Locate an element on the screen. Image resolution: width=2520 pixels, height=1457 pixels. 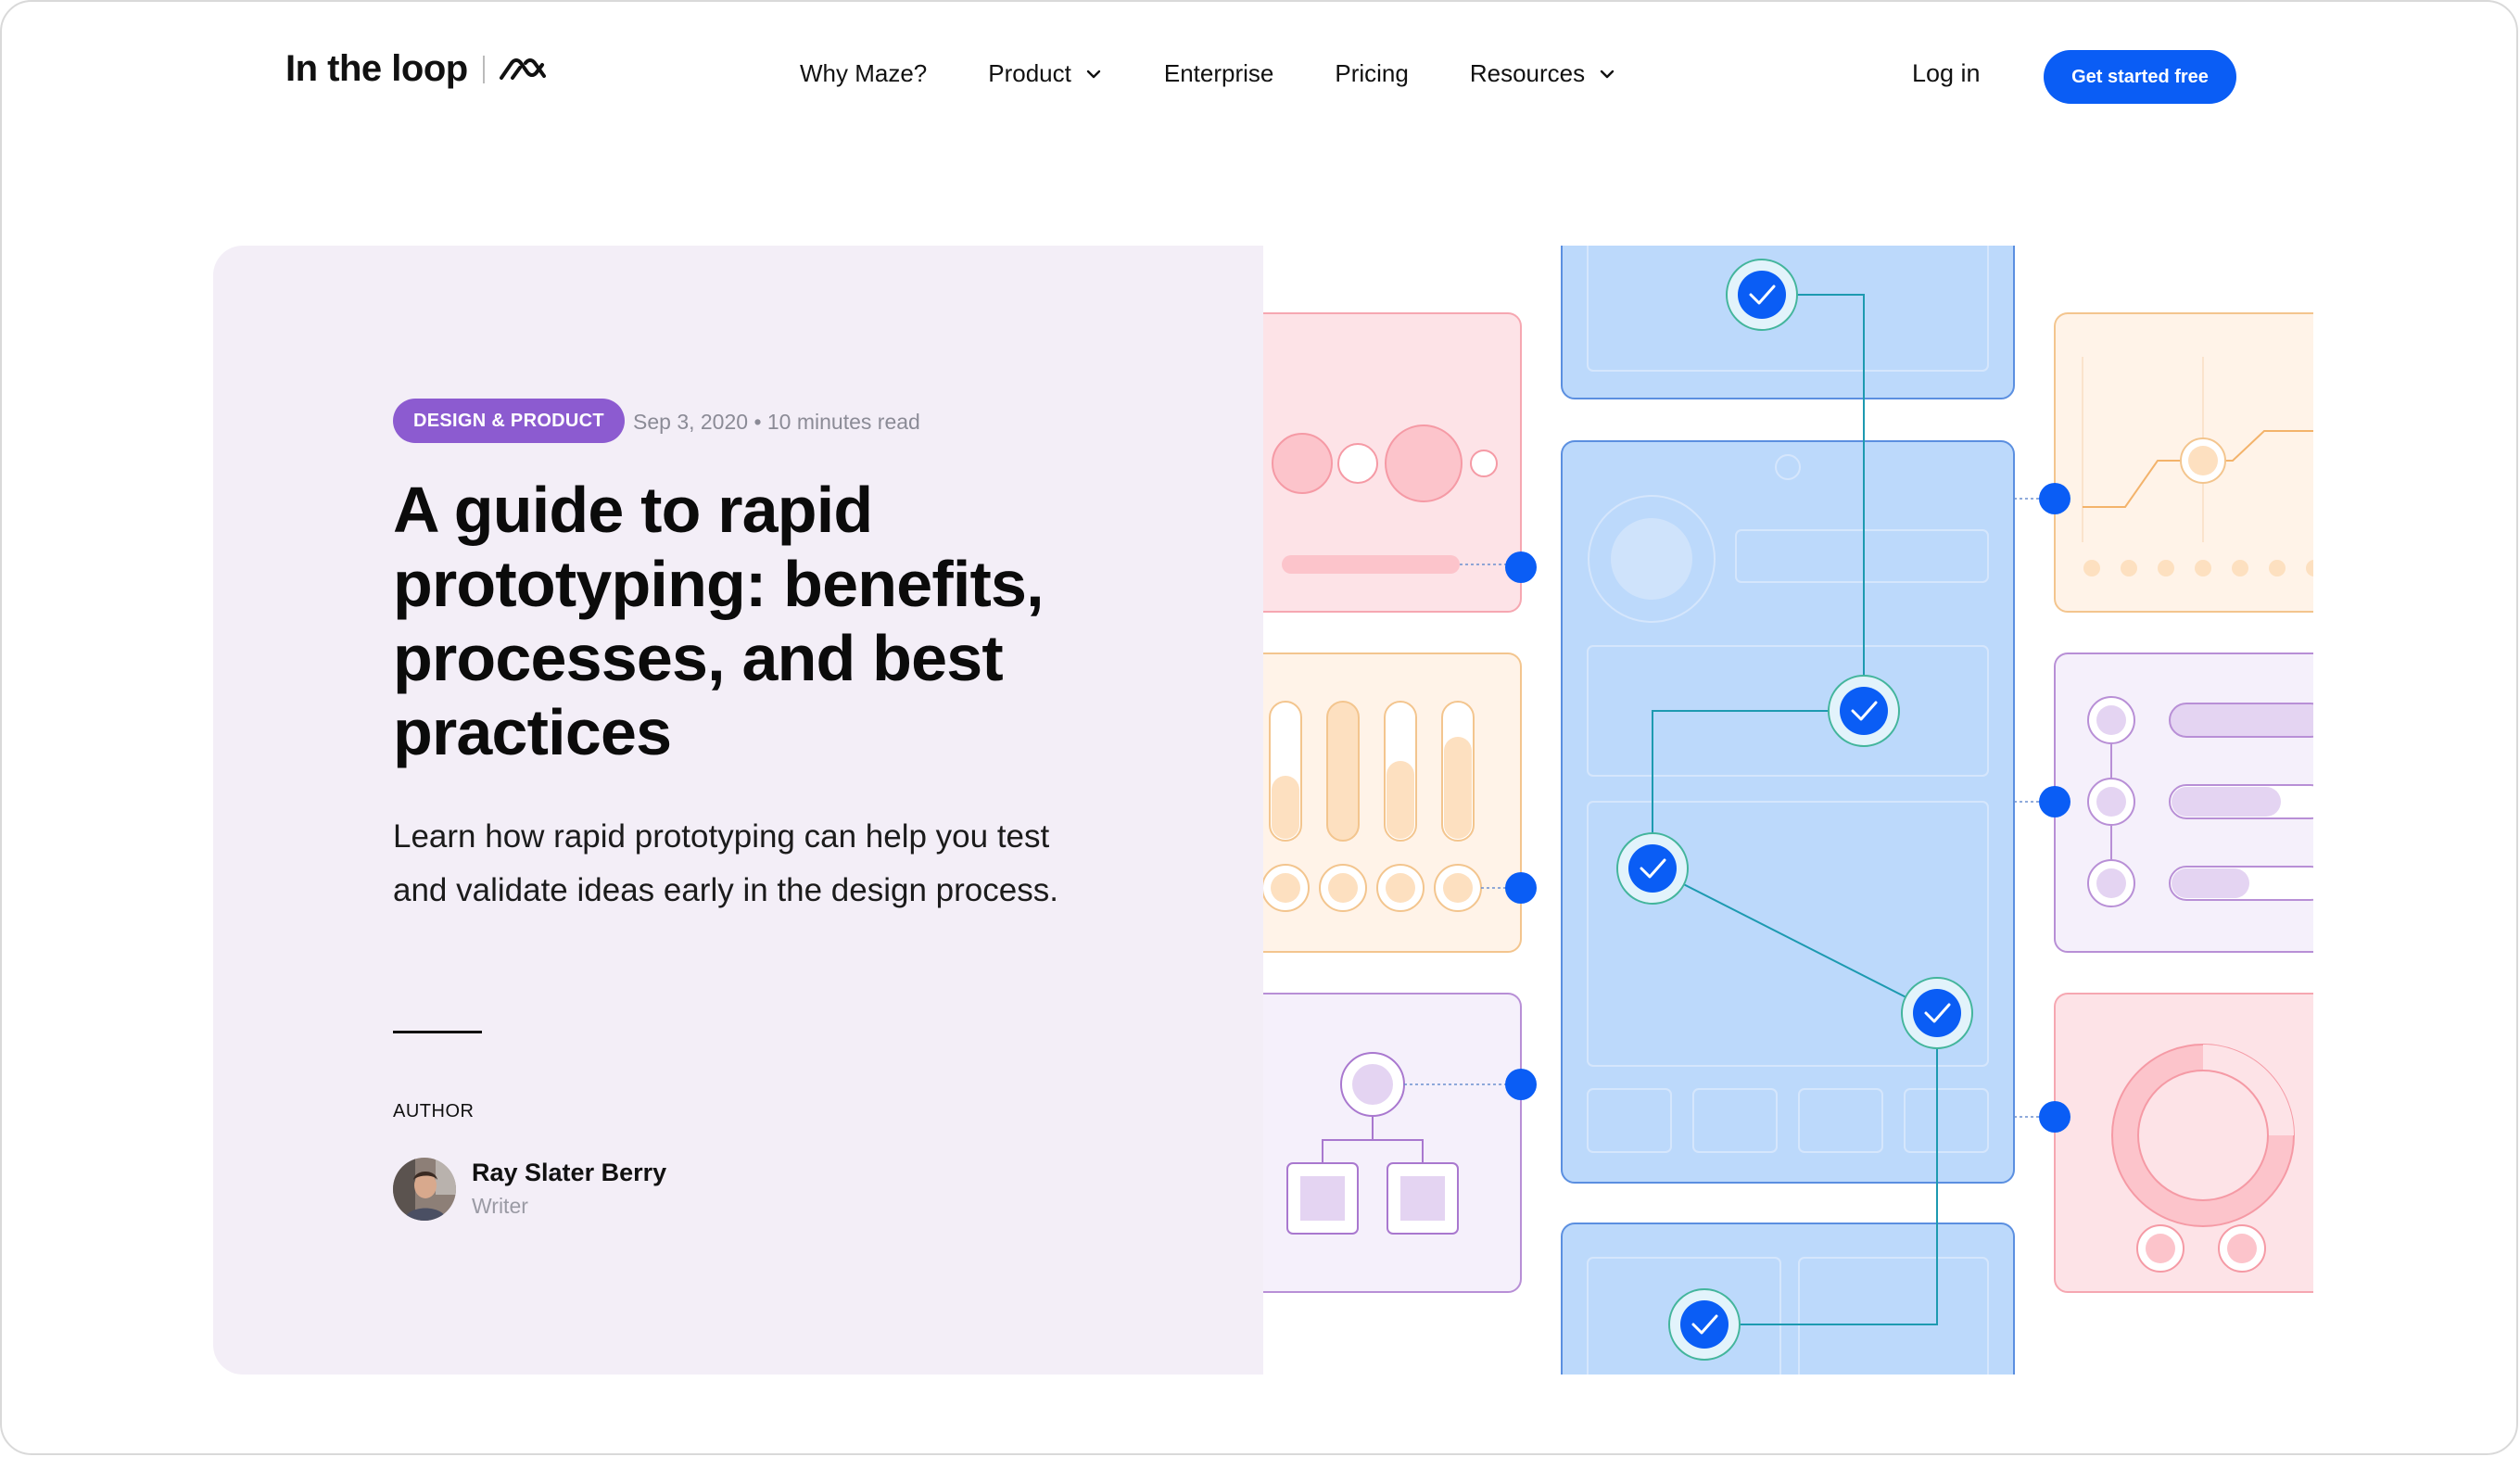
nav-item-label: Enterprise is located at coordinates (1218, 73).